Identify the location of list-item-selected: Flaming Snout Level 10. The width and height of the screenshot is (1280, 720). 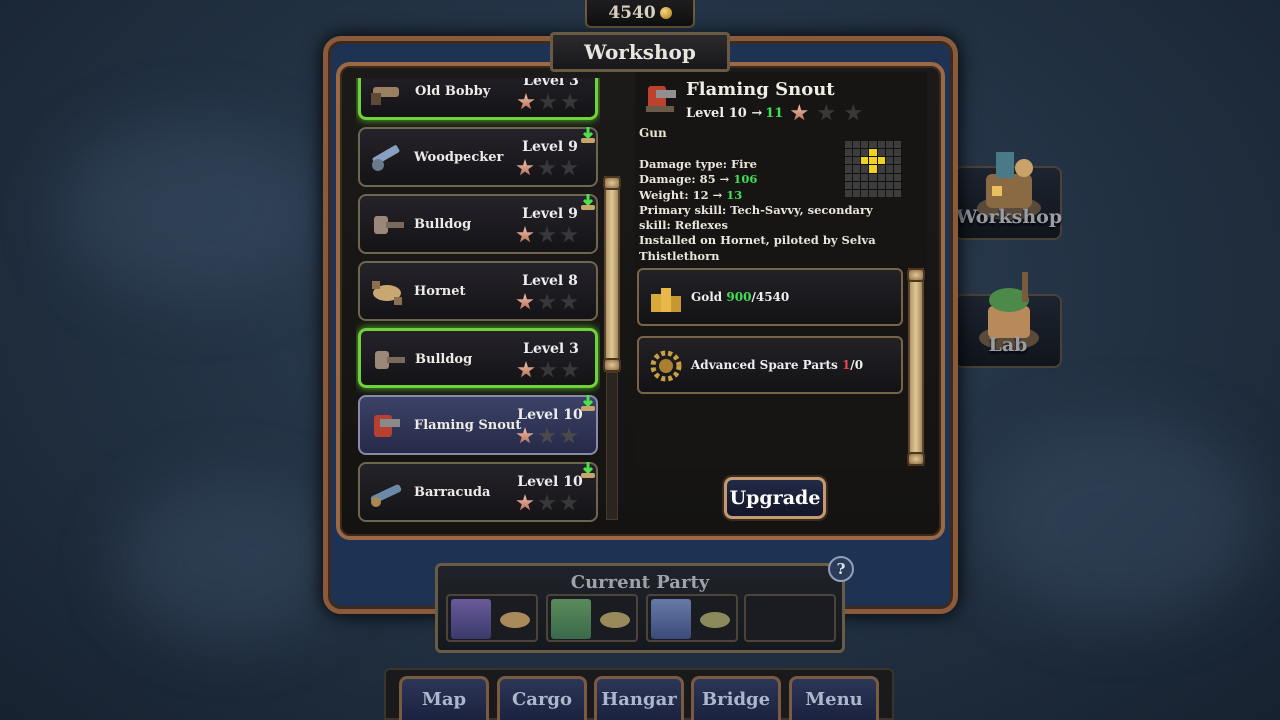
(478, 425).